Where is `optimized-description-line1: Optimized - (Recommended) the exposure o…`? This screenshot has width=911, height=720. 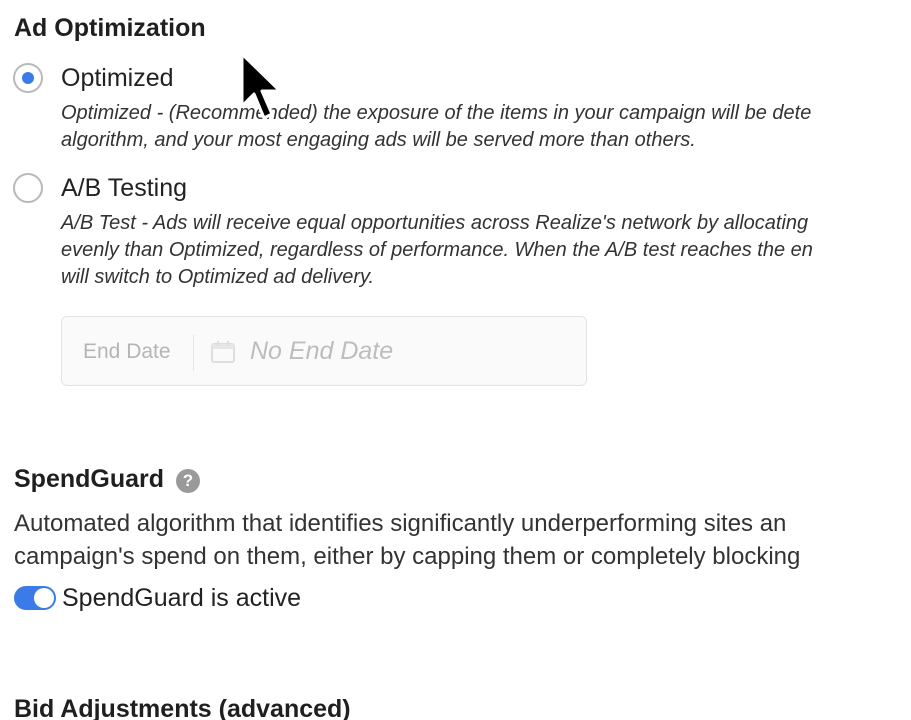
optimized-description-line1: Optimized - (Recommended) the exposure o… is located at coordinates (436, 113).